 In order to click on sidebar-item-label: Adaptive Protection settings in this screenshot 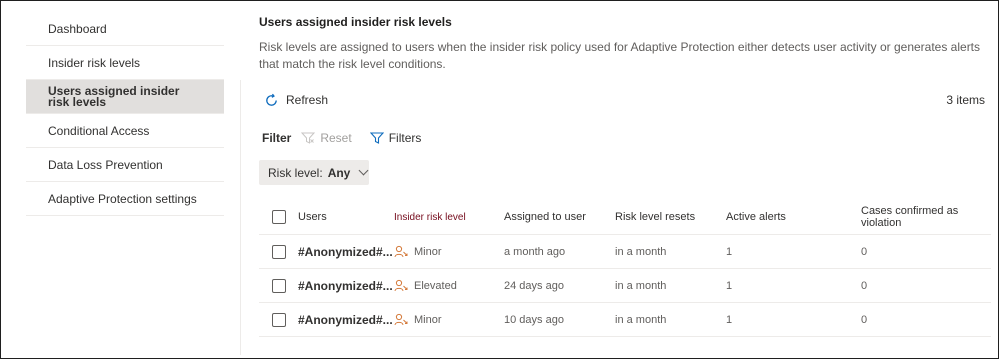, I will do `click(122, 198)`.